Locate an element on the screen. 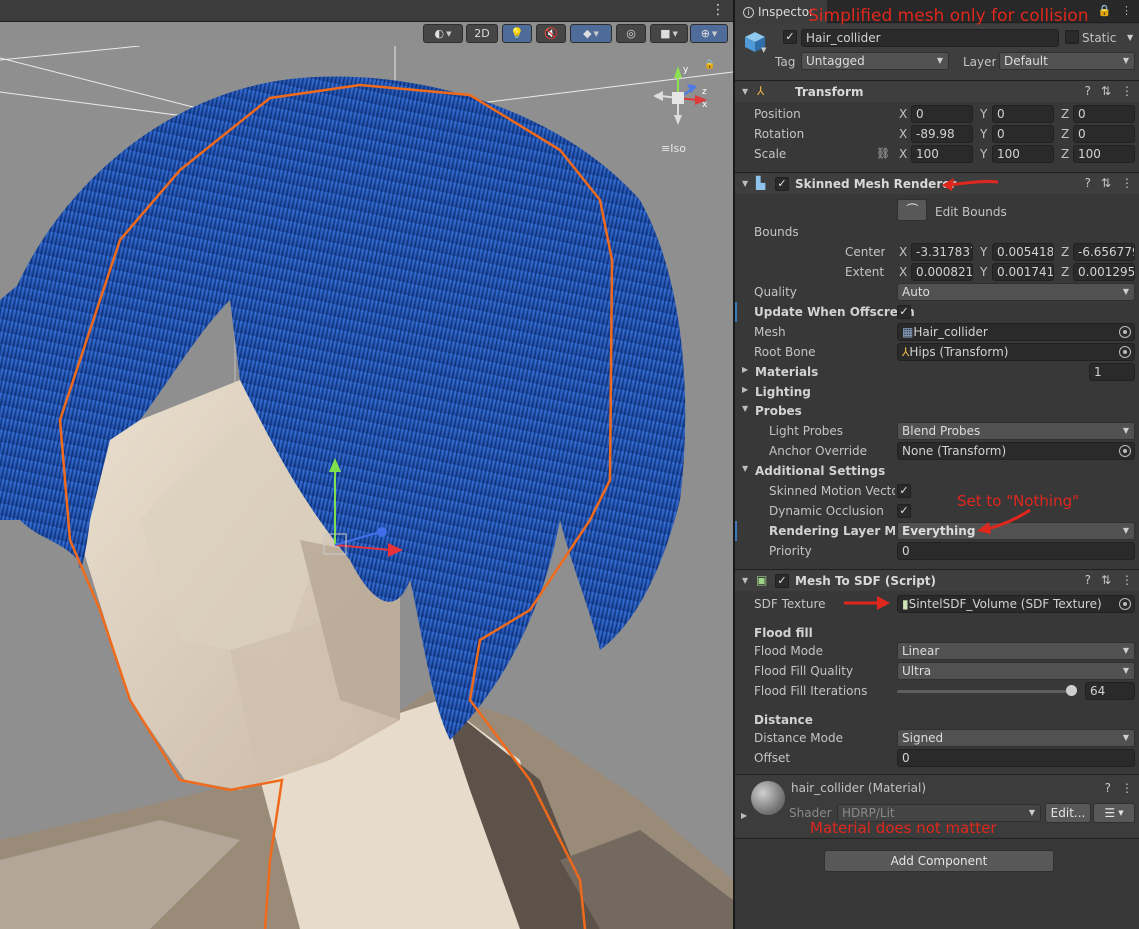  offset-field: 0 is located at coordinates (1016, 758).